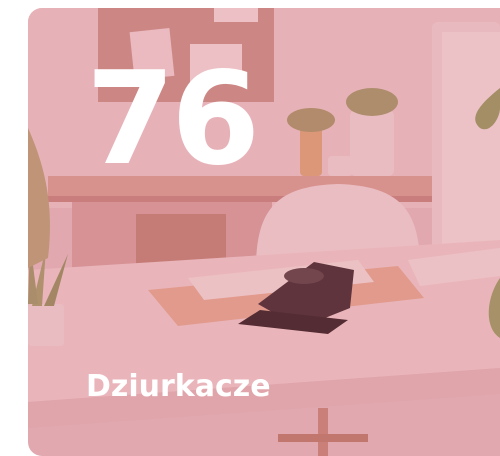 Image resolution: width=500 pixels, height=456 pixels. What do you see at coordinates (173, 119) in the screenshot?
I see `product-count: 76` at bounding box center [173, 119].